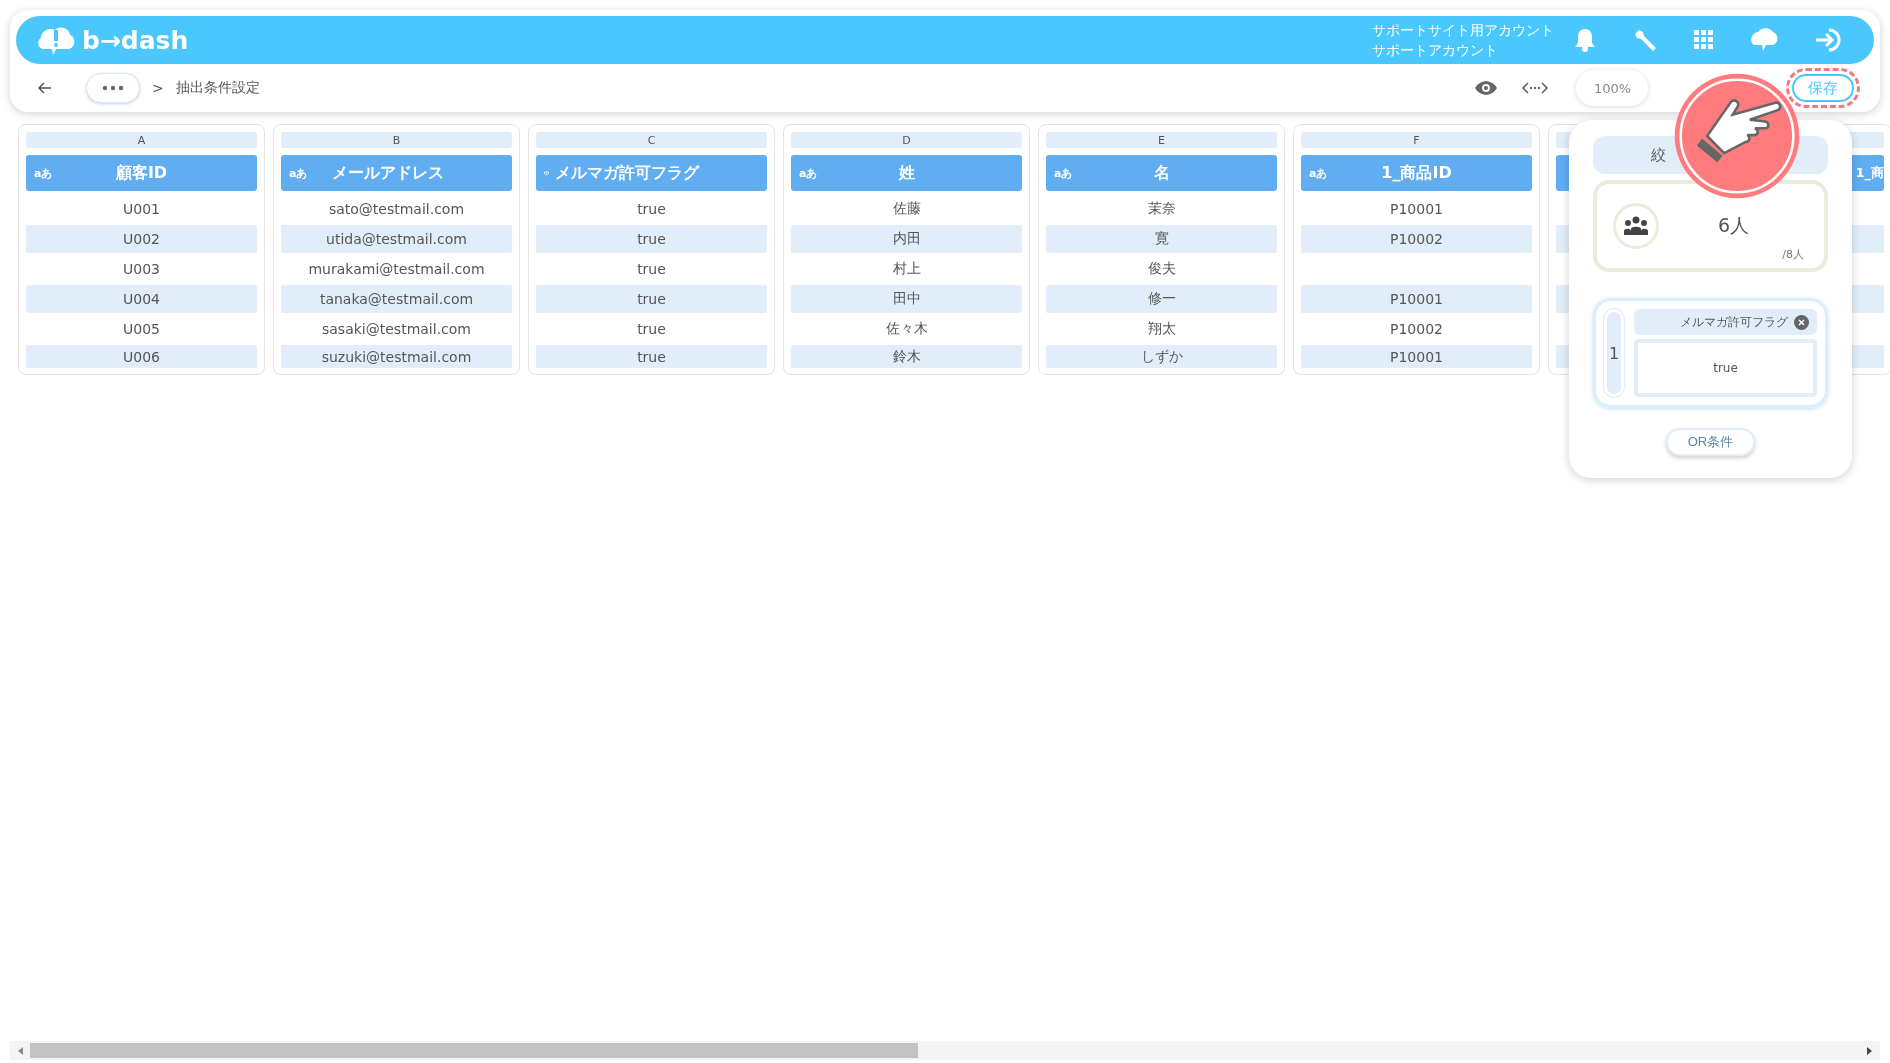 The width and height of the screenshot is (1890, 1063). I want to click on table-cell-text: sato@testmail.com, so click(396, 209).